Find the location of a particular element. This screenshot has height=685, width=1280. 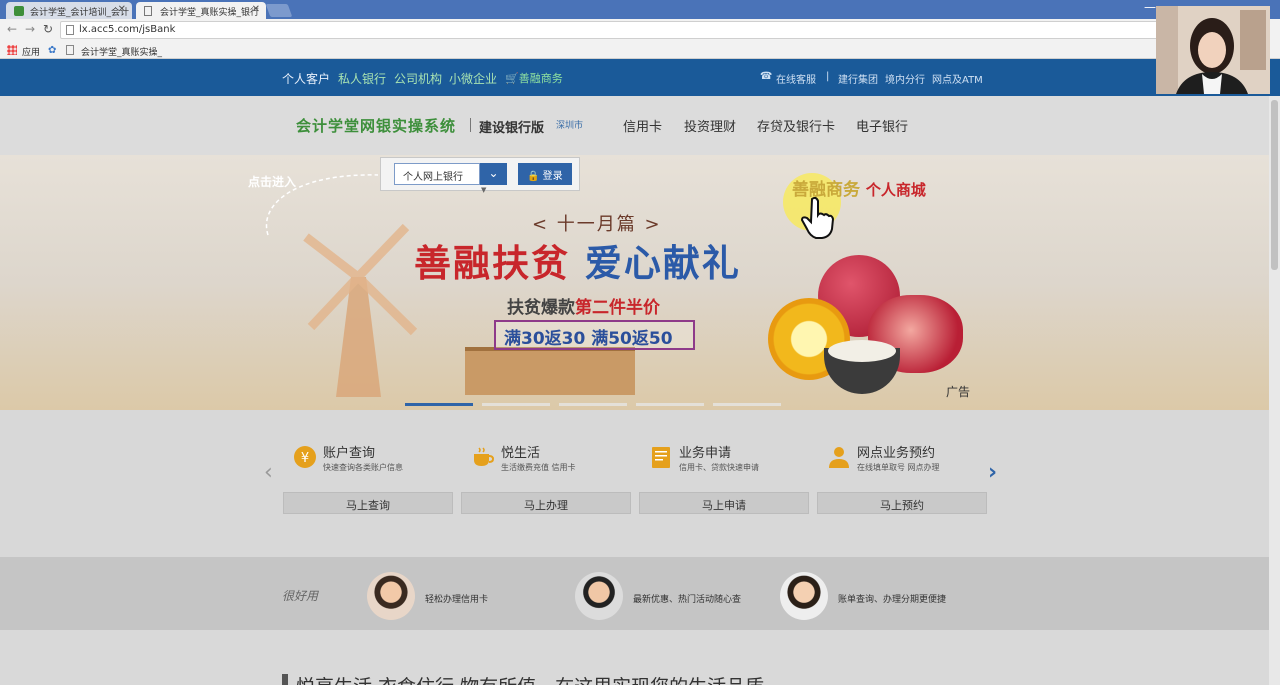

page-info-icon is located at coordinates (70, 30).